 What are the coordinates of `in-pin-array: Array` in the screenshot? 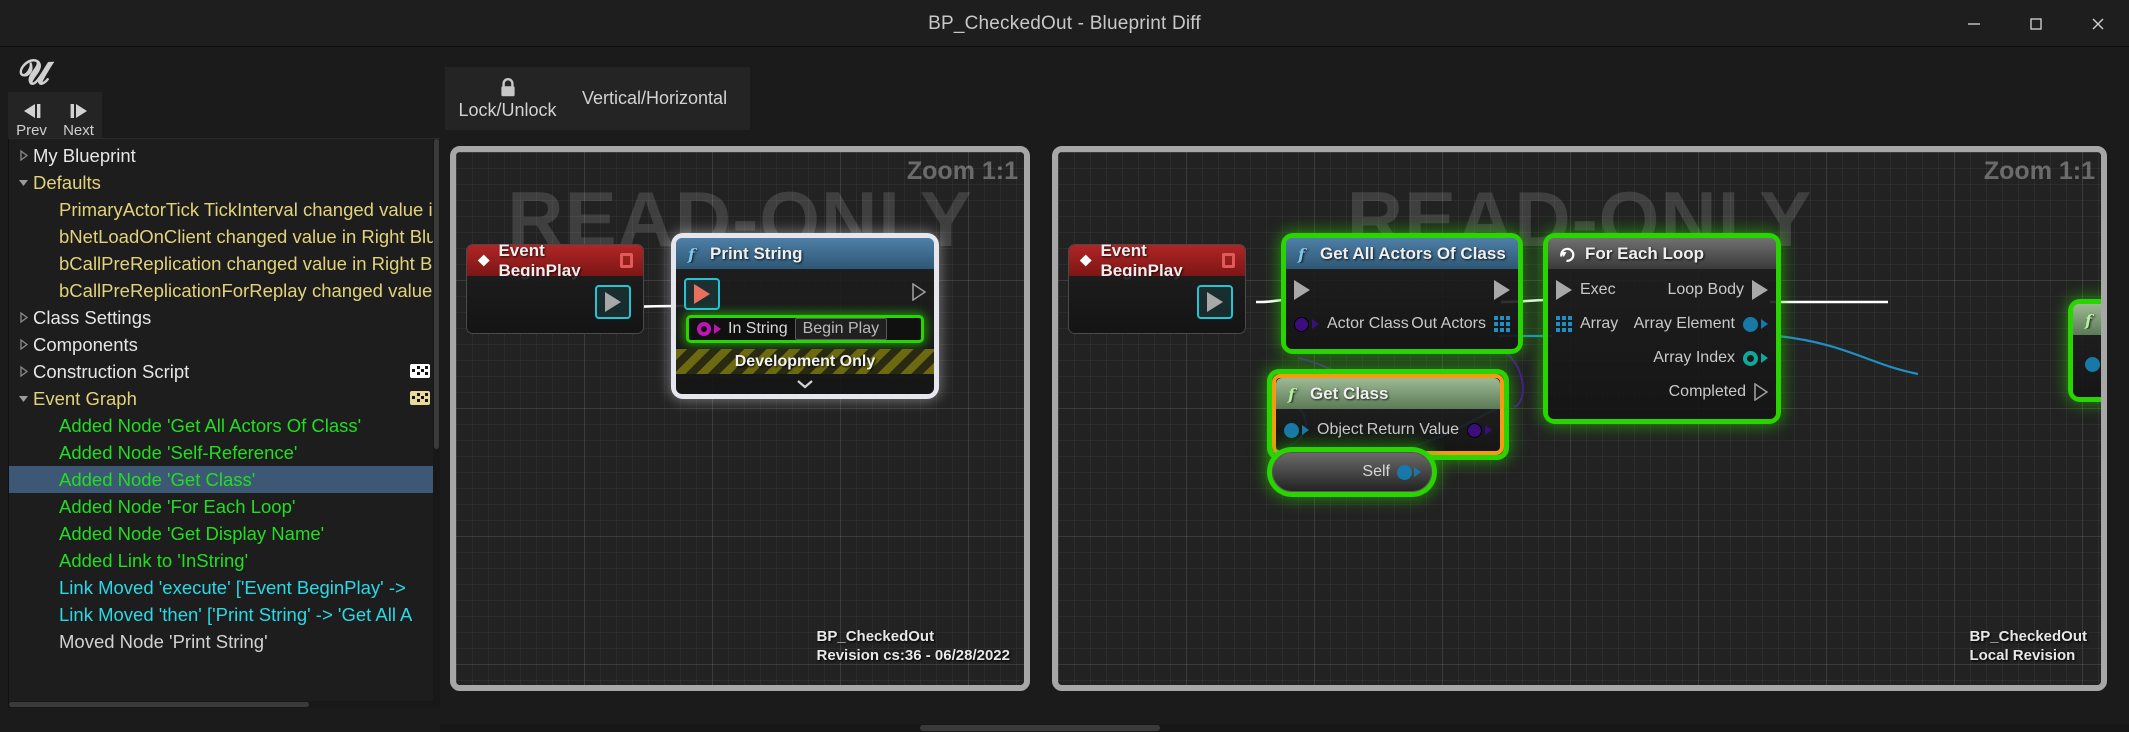 It's located at (1587, 324).